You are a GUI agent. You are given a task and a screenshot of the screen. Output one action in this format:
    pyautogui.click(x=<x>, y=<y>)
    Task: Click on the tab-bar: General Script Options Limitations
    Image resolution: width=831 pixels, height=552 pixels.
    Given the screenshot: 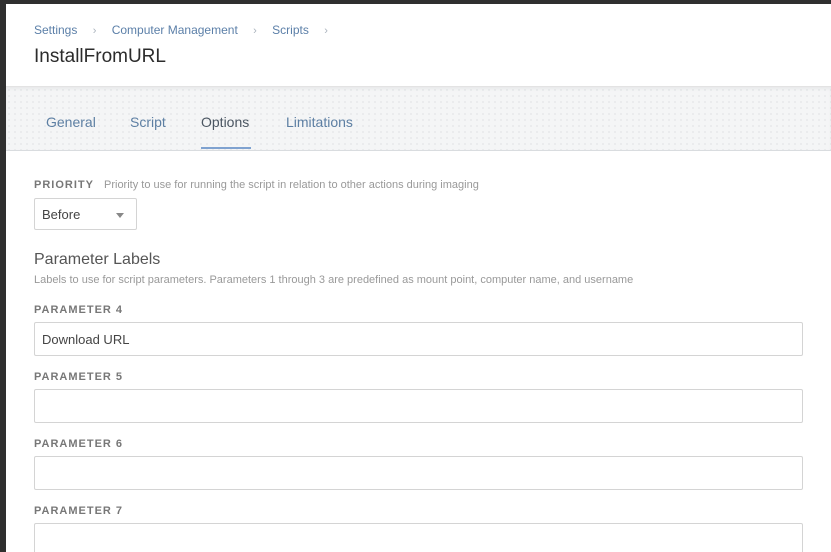 What is the action you would take?
    pyautogui.click(x=418, y=119)
    